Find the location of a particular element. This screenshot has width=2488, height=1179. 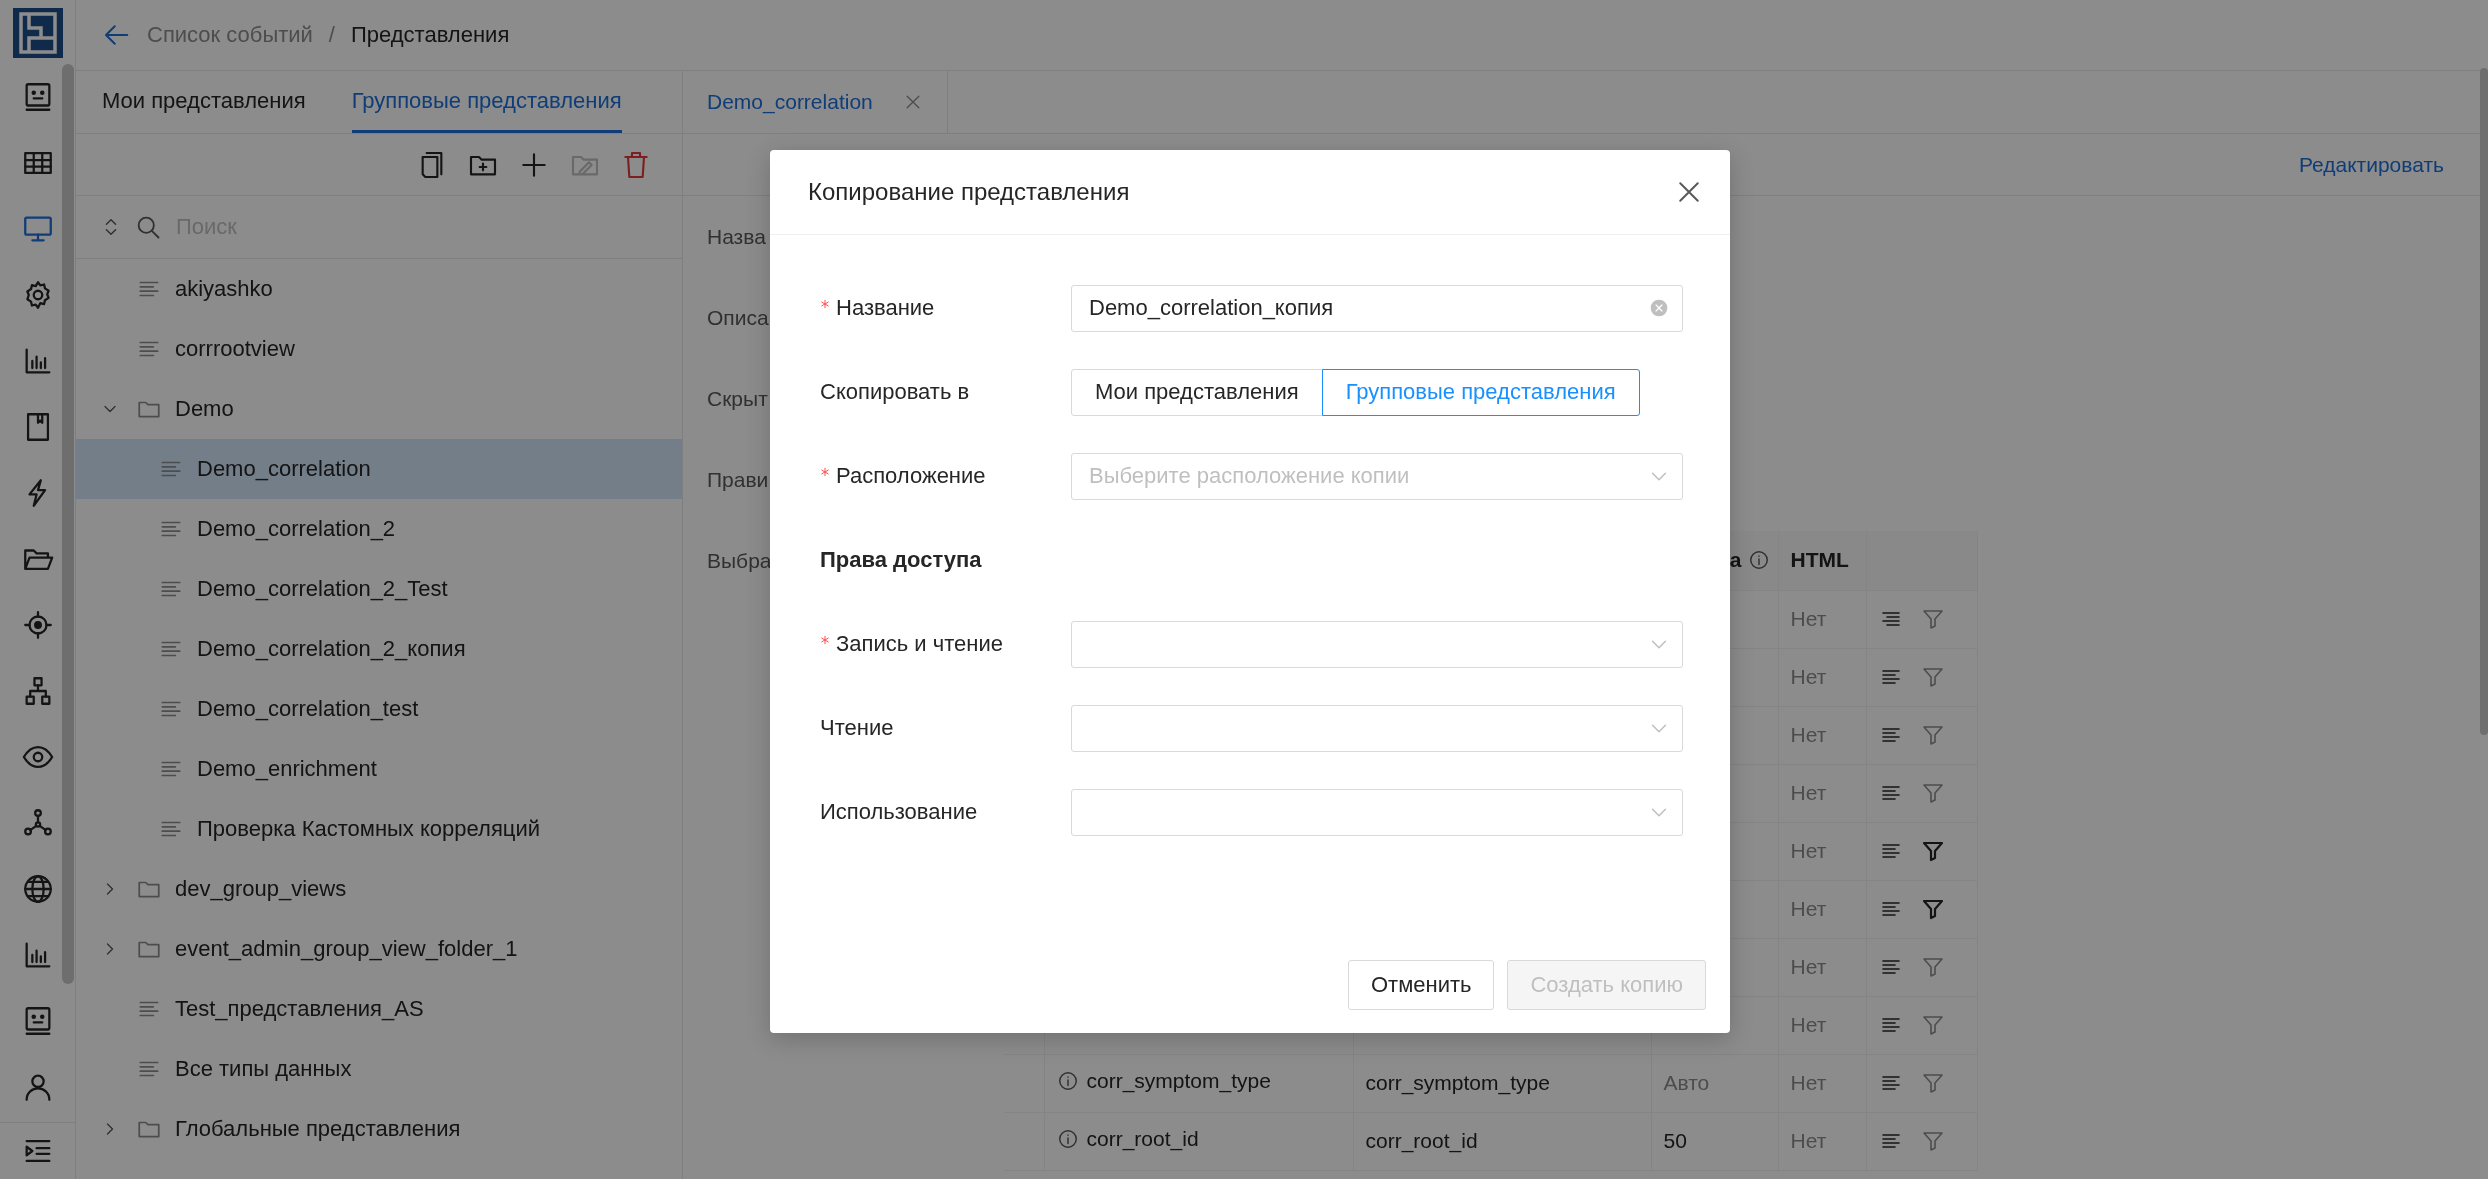

column-header: HTML is located at coordinates (1819, 560).